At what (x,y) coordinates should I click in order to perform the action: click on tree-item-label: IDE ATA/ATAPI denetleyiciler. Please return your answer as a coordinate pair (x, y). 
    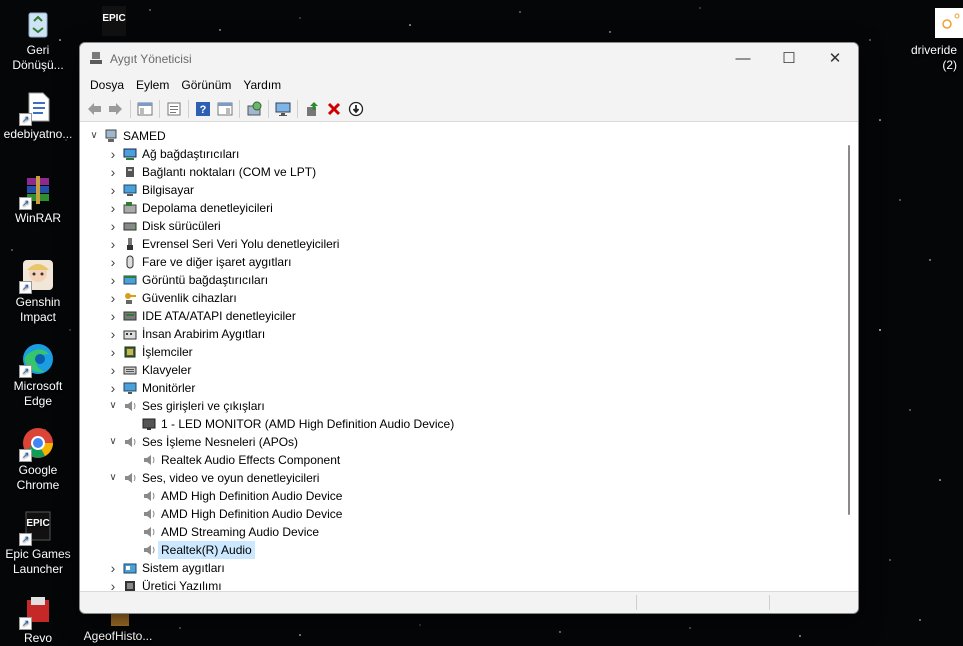
    Looking at the image, I should click on (219, 316).